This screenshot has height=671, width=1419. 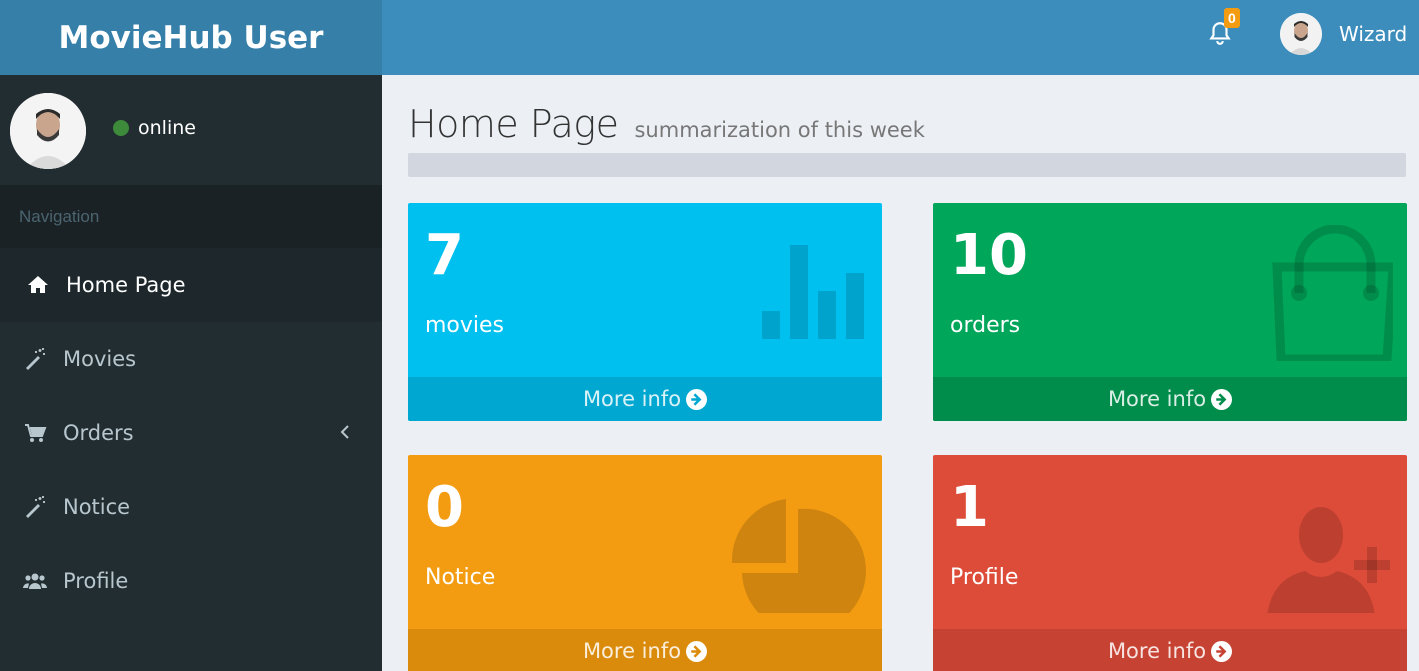 What do you see at coordinates (191, 507) in the screenshot?
I see `sidebar-item-notice: Notice` at bounding box center [191, 507].